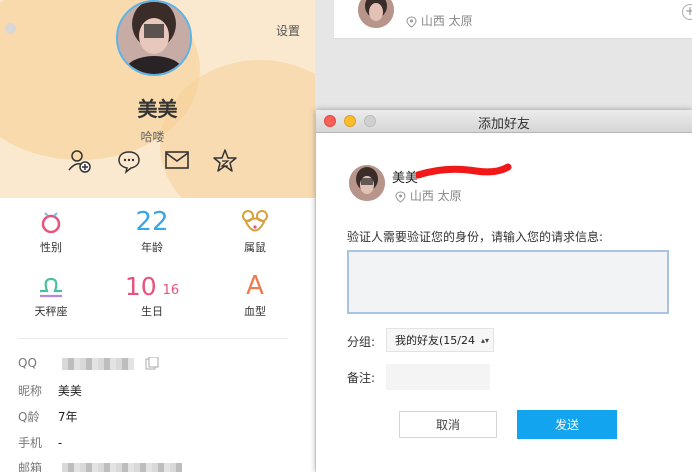 Image resolution: width=692 pixels, height=472 pixels. I want to click on verification-prompt: 验证人需要验证您的身份，请输入您的请求信息:, so click(475, 237).